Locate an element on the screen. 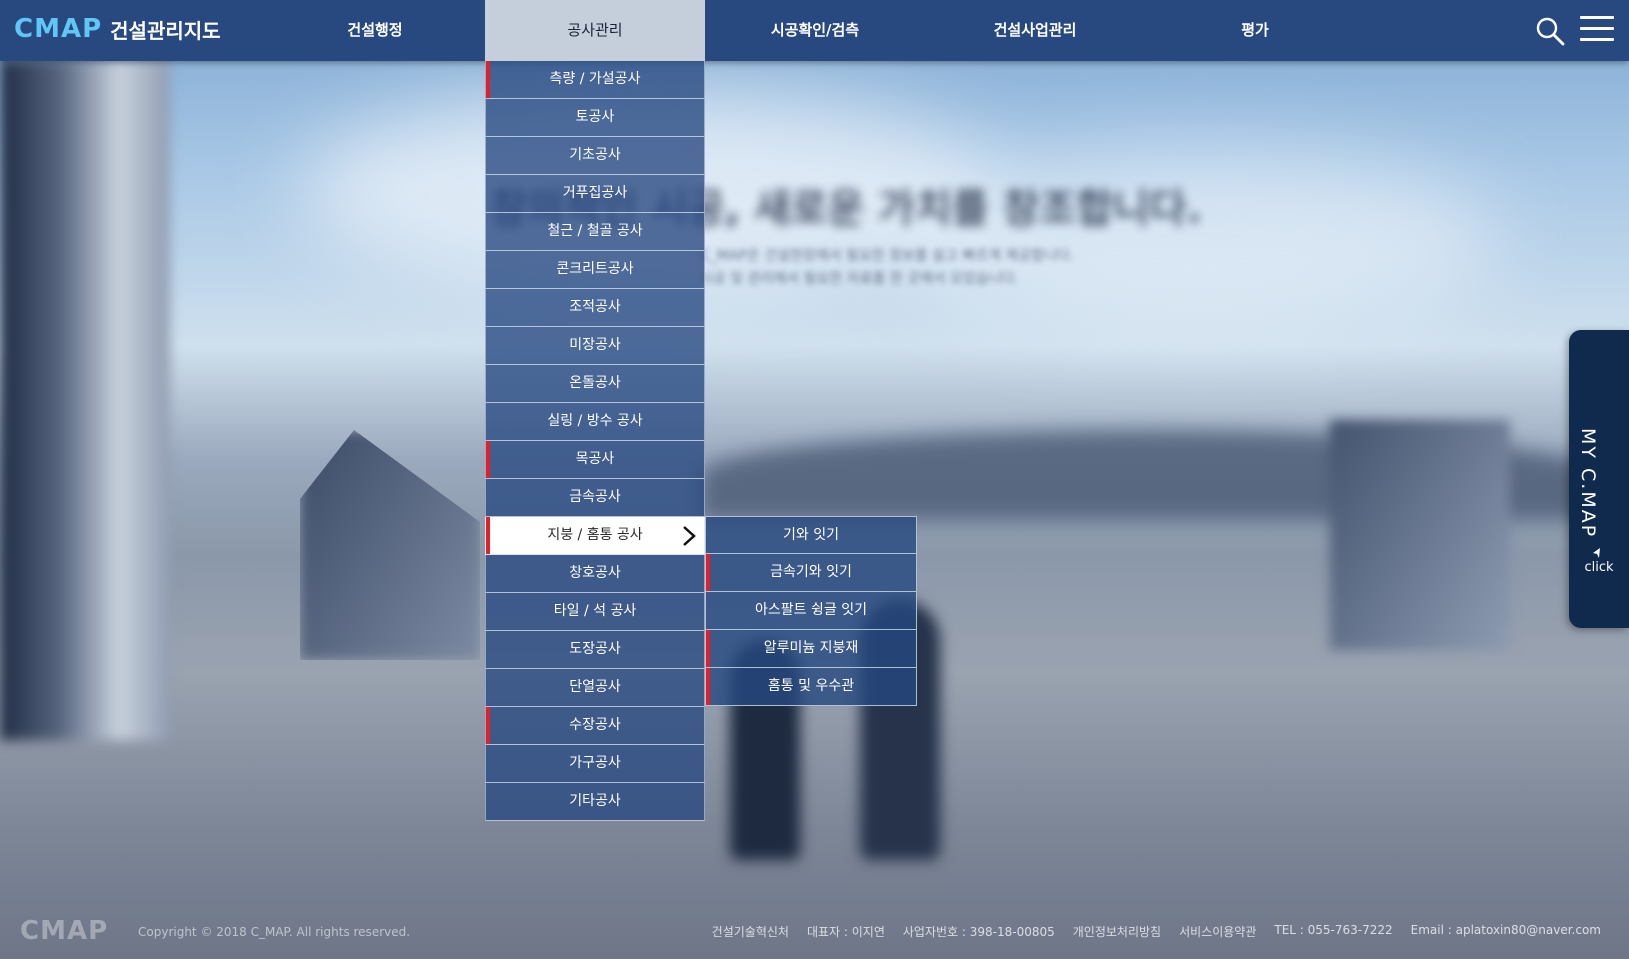  top-navigation-bar: CMAP 건설관리지도 건설행정 공사관리 시공확인/검측 건설사업관리 평가 is located at coordinates (814, 30).